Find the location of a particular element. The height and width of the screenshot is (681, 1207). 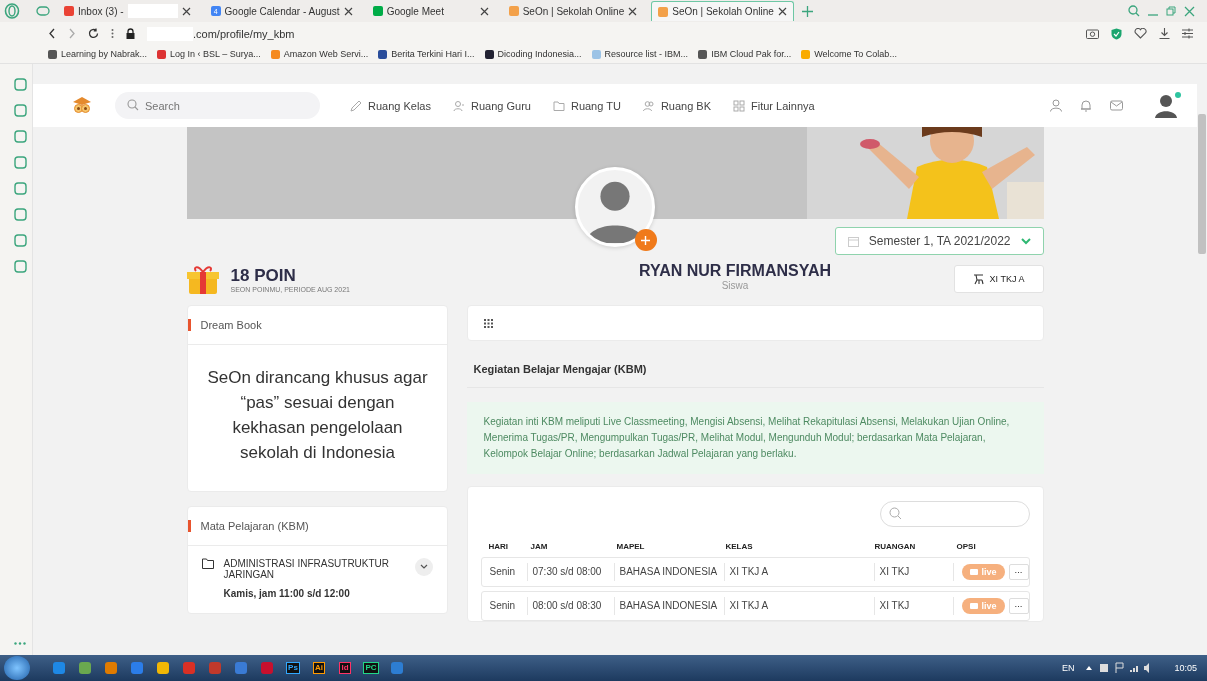

chevron-down-icon is located at coordinates (1025, 241).